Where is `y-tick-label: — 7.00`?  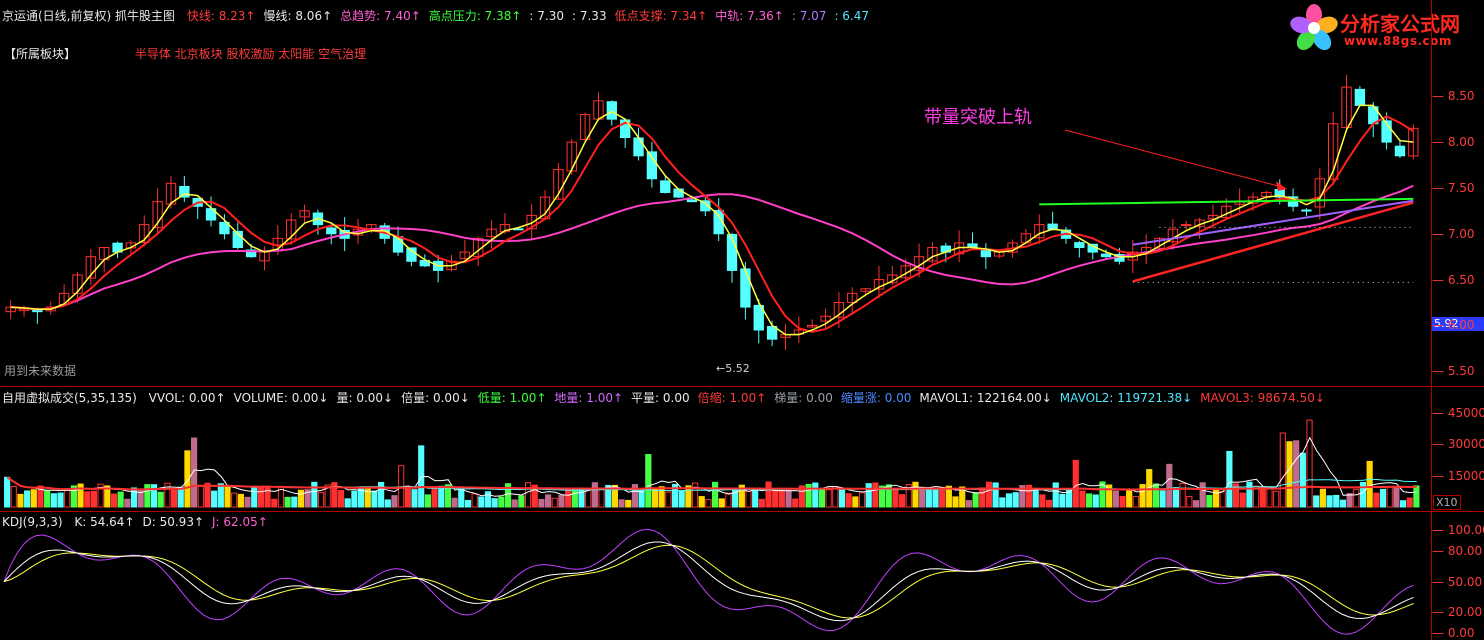 y-tick-label: — 7.00 is located at coordinates (1453, 233).